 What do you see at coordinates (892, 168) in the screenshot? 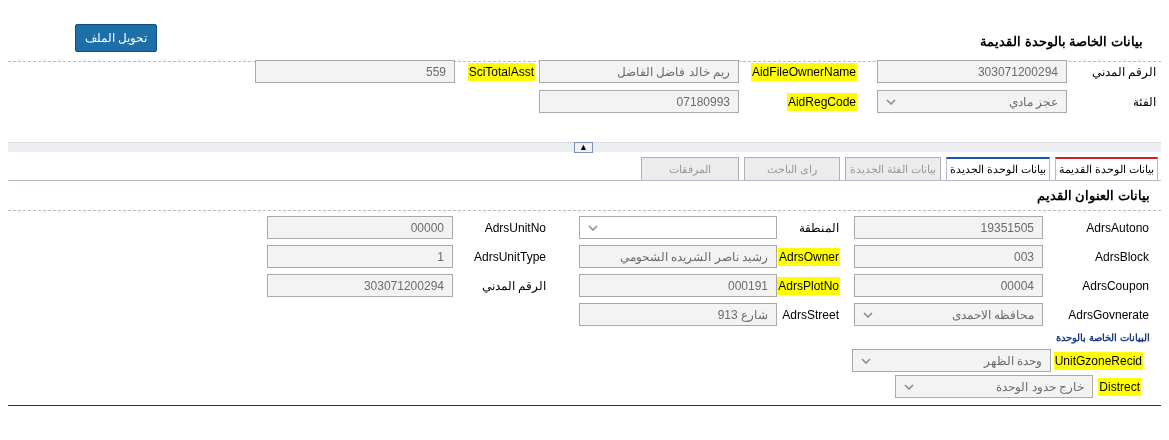
I see `tab: بيانات الفئة الجديدة` at bounding box center [892, 168].